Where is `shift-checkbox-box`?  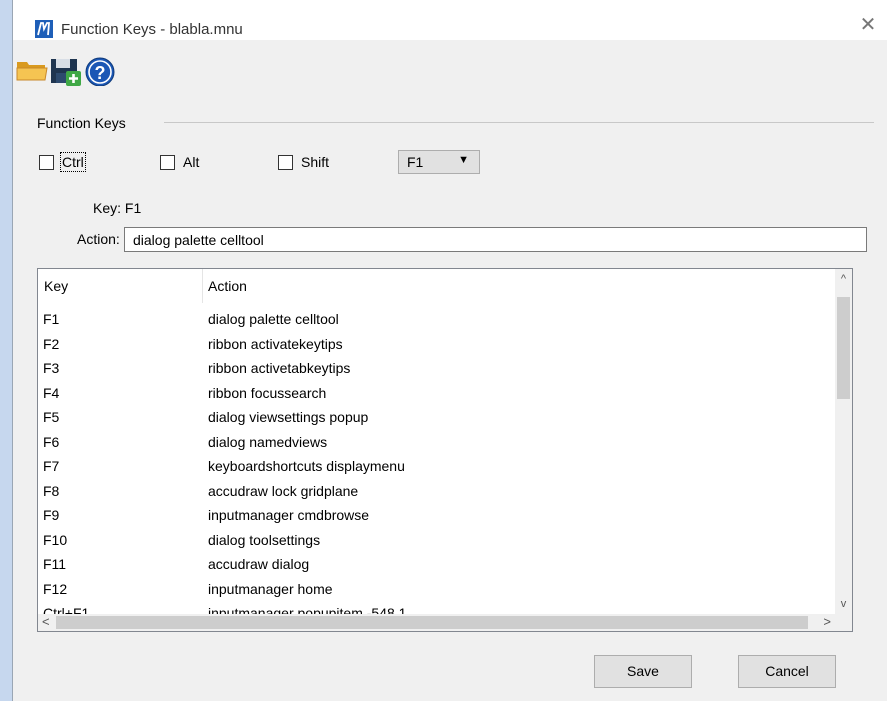
shift-checkbox-box is located at coordinates (285, 162).